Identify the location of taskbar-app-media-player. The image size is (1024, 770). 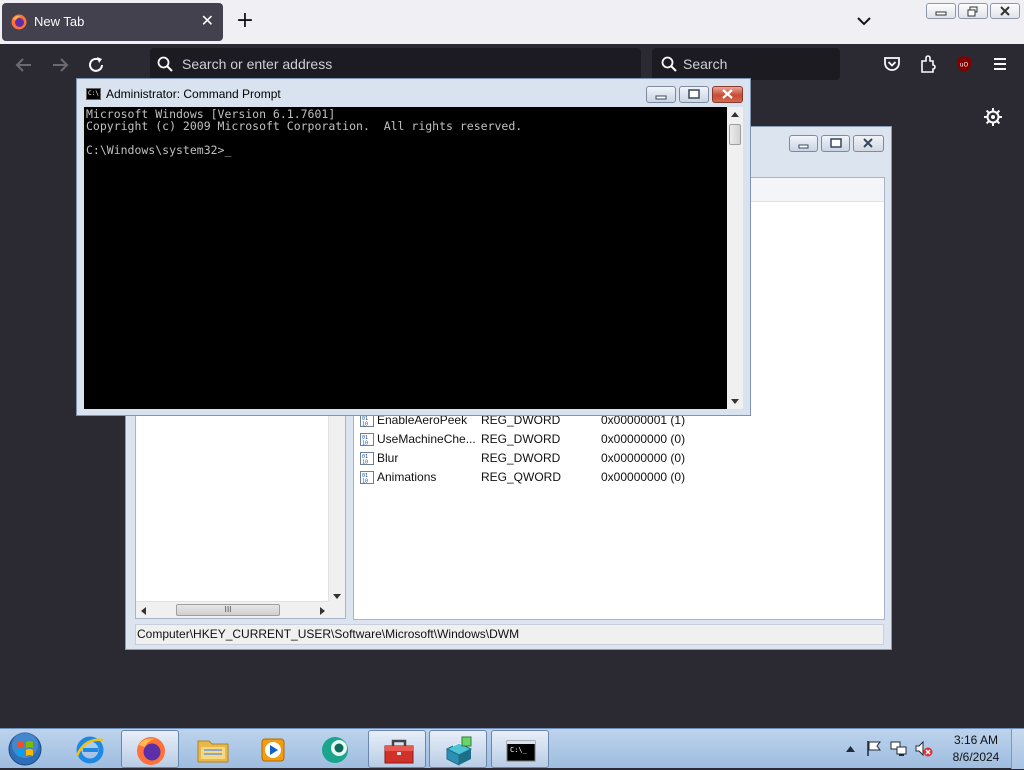
(273, 749).